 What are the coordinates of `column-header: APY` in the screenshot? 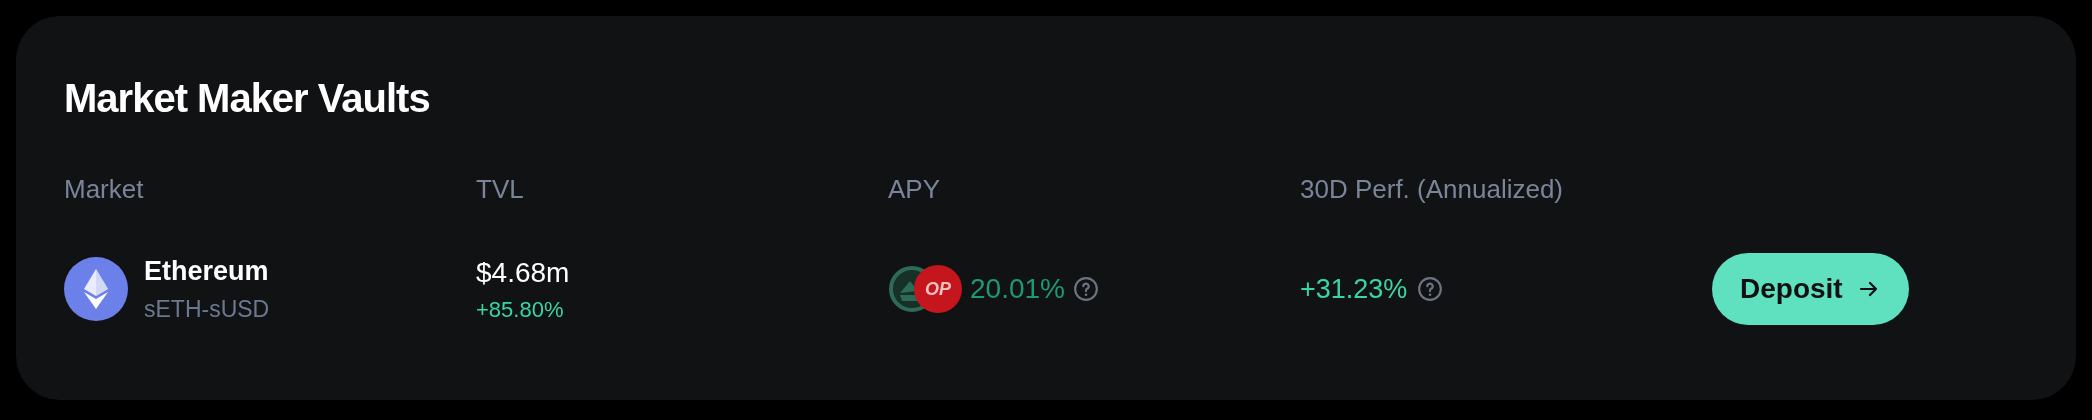 It's located at (914, 189).